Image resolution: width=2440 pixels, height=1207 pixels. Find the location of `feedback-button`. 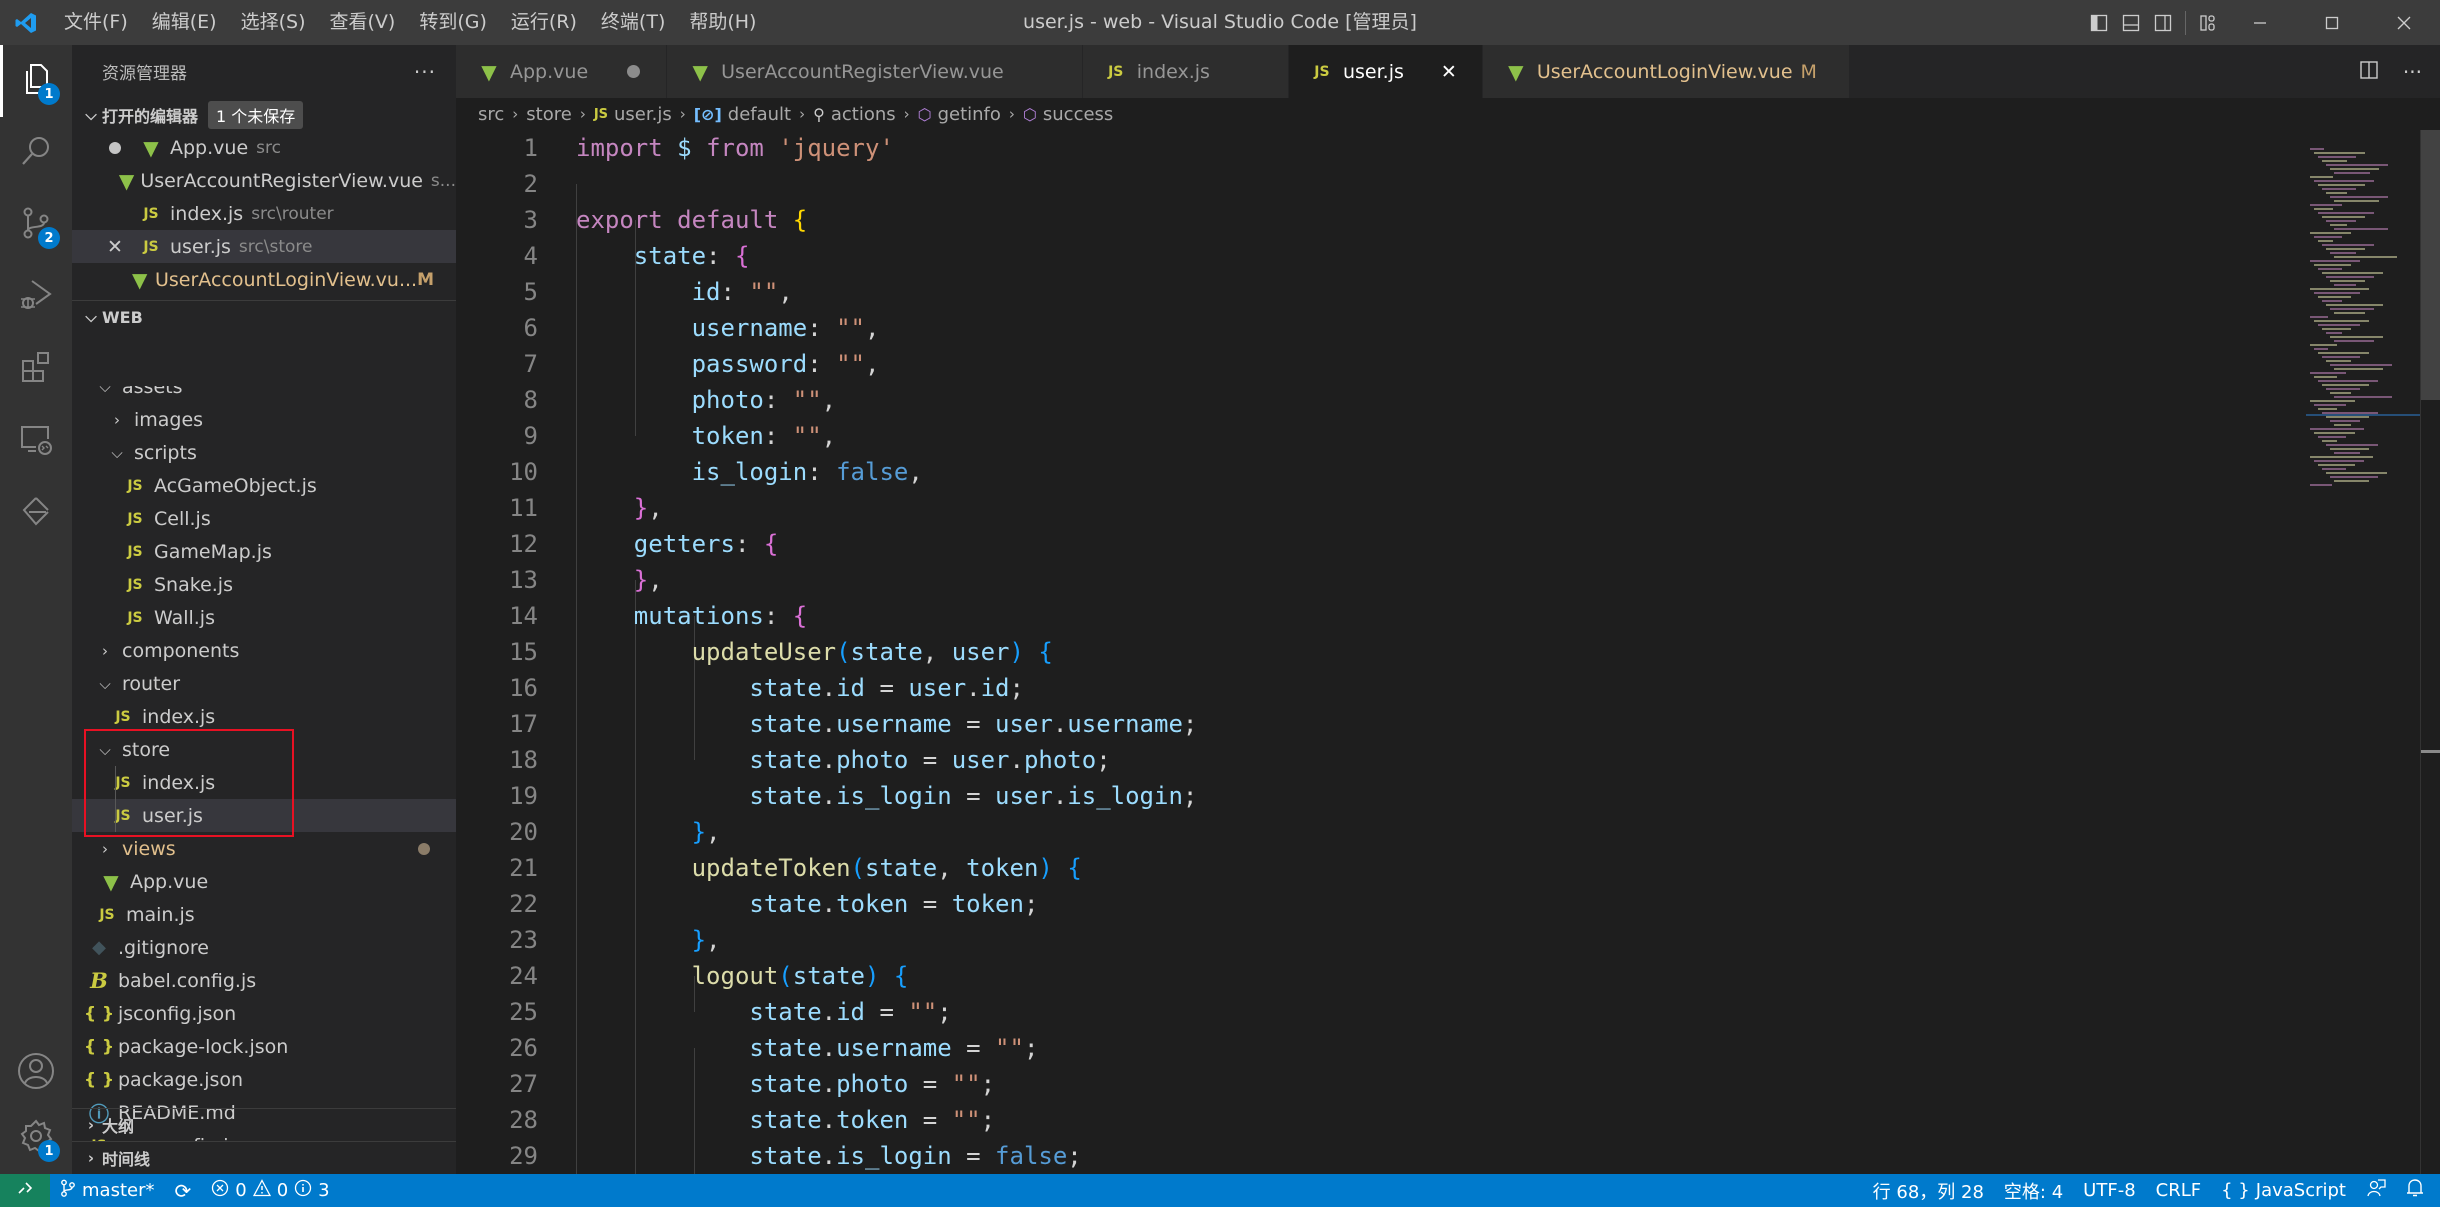

feedback-button is located at coordinates (2376, 1190).